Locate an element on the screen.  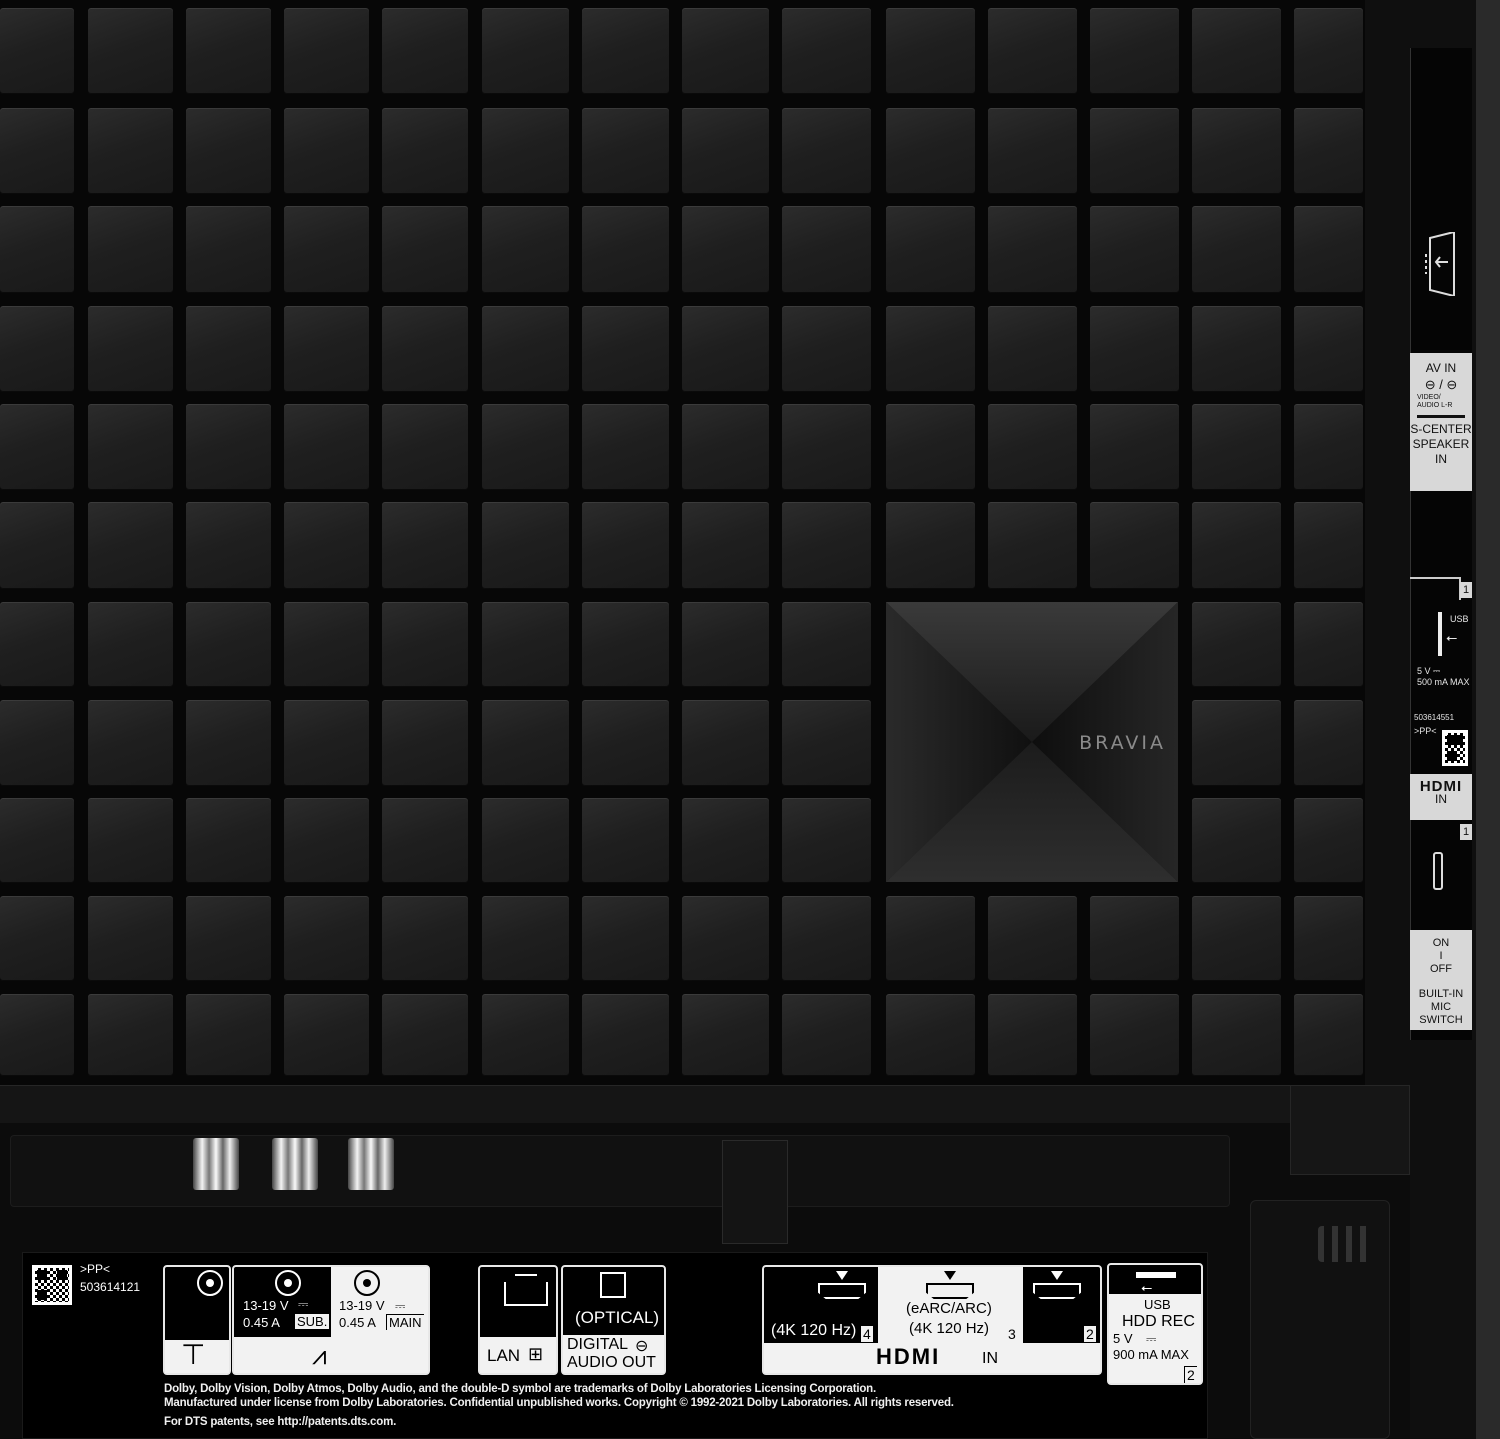
hdmi3-rate: (4K 120 Hz) is located at coordinates (949, 1328).